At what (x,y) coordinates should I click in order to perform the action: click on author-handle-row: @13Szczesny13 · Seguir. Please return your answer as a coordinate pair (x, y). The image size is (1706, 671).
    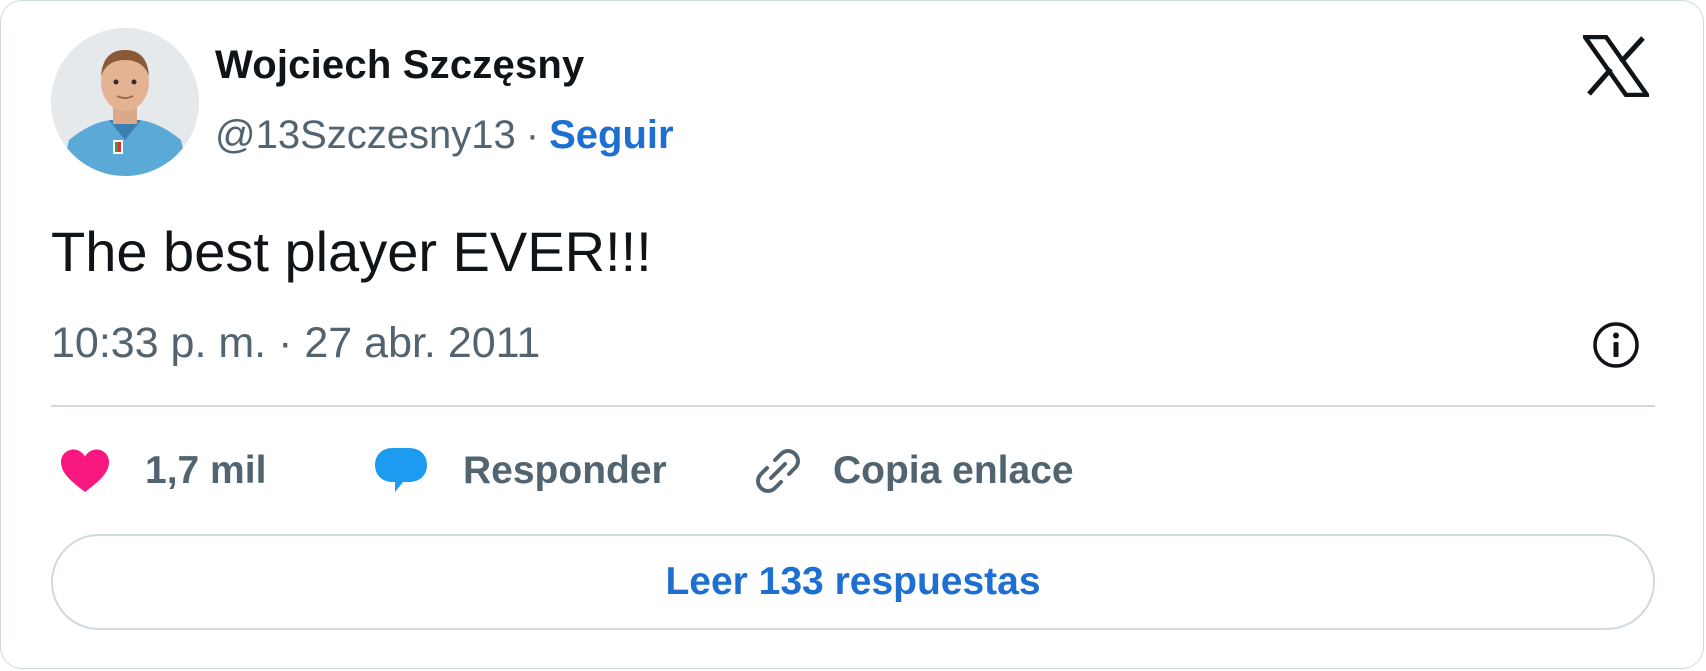
    Looking at the image, I should click on (444, 135).